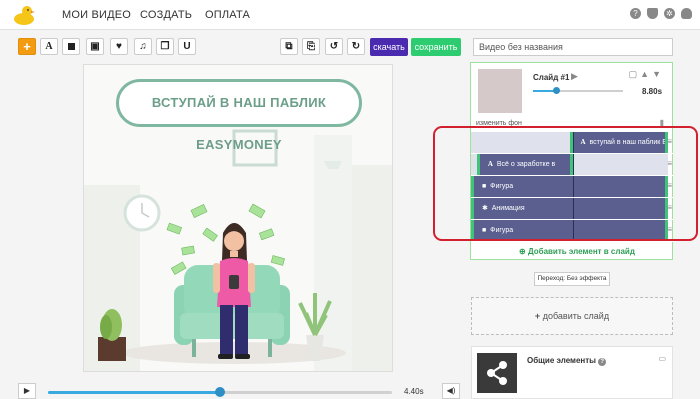 This screenshot has height=399, width=700. Describe the element at coordinates (95, 46) in the screenshot. I see `add-image-icon: ▣` at that location.